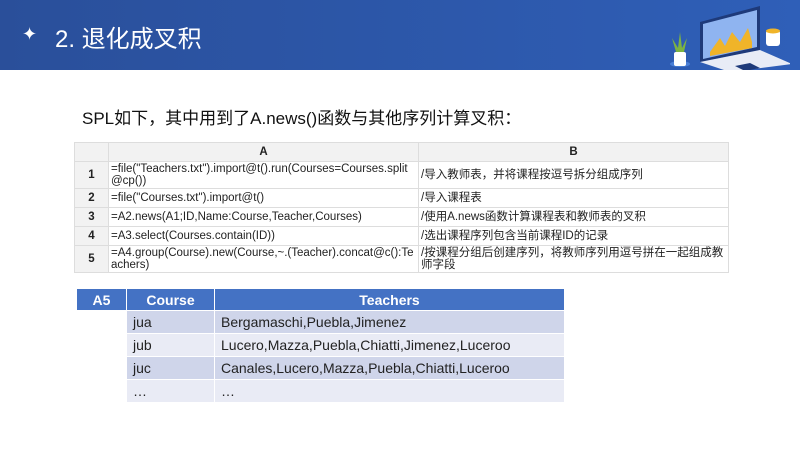  Describe the element at coordinates (573, 217) in the screenshot. I see `cell-b: /使用A.news函数计算课程表和教师表的叉积` at that location.